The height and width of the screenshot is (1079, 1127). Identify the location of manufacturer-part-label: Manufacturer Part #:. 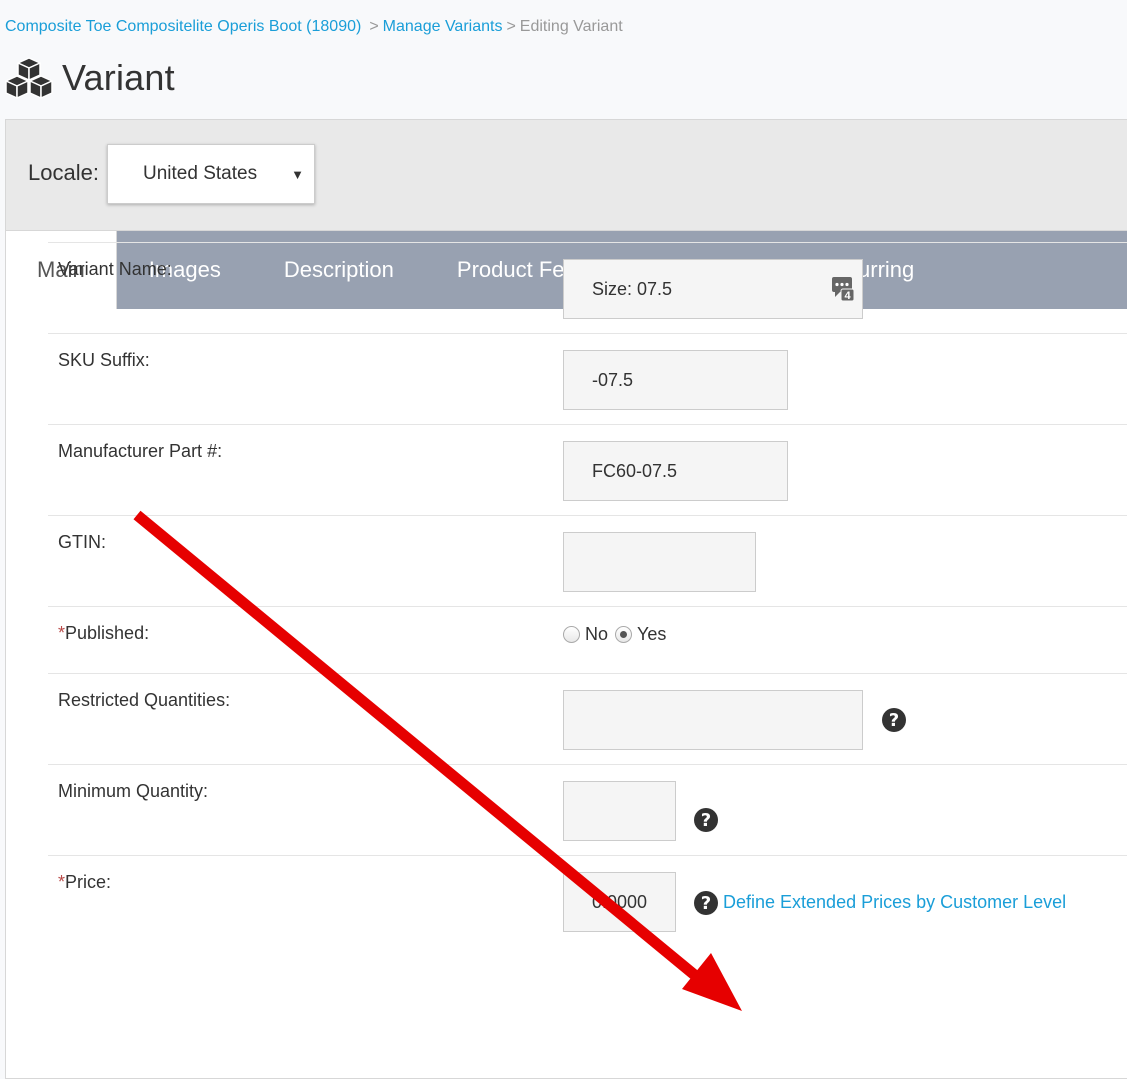
(140, 451).